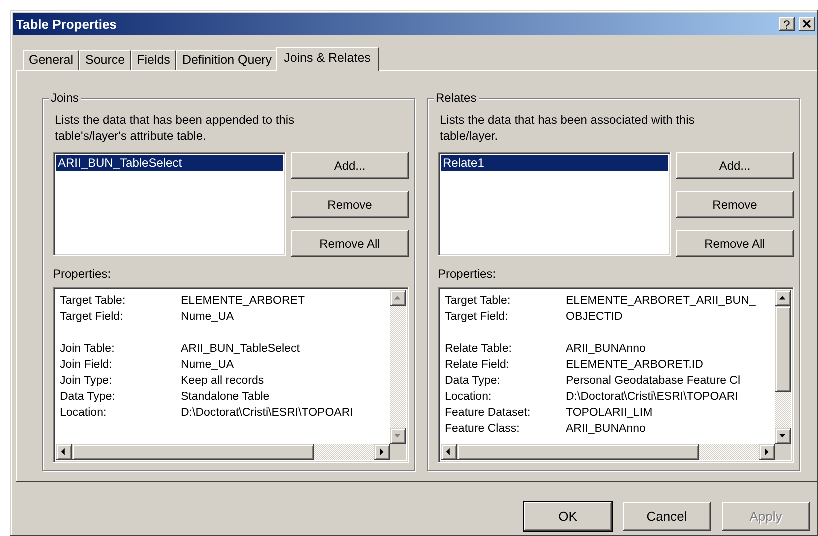  Describe the element at coordinates (568, 516) in the screenshot. I see `dialog-button: OK` at that location.